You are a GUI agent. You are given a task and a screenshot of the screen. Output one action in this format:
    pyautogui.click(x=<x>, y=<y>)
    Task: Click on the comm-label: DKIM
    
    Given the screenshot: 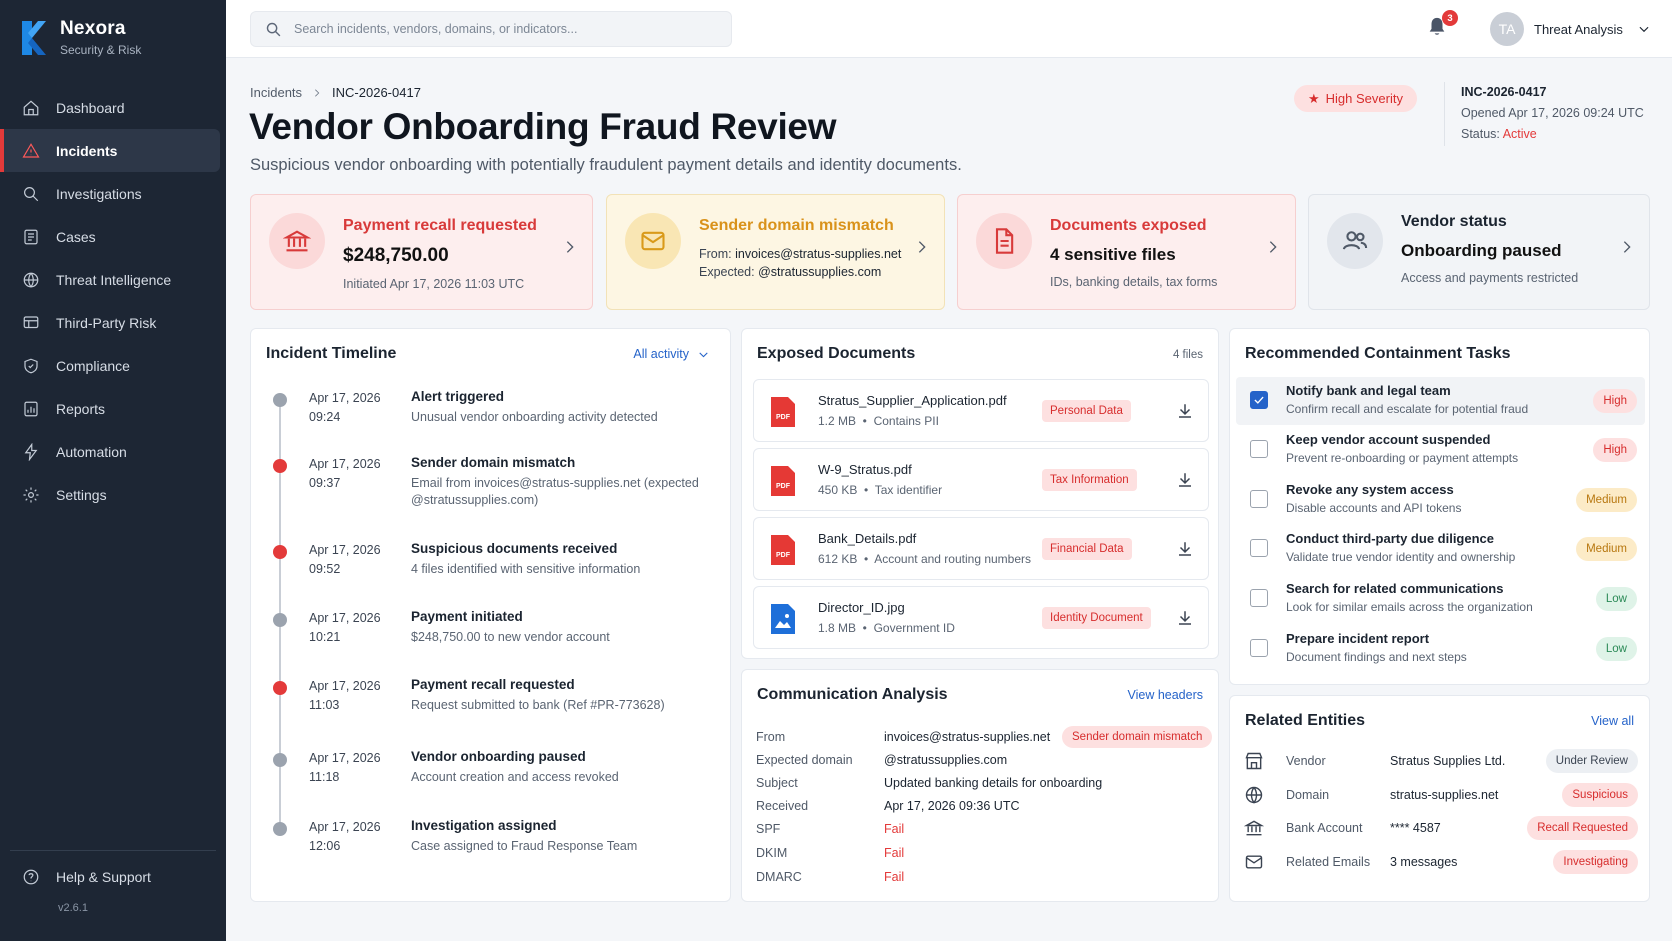 What is the action you would take?
    pyautogui.click(x=772, y=853)
    